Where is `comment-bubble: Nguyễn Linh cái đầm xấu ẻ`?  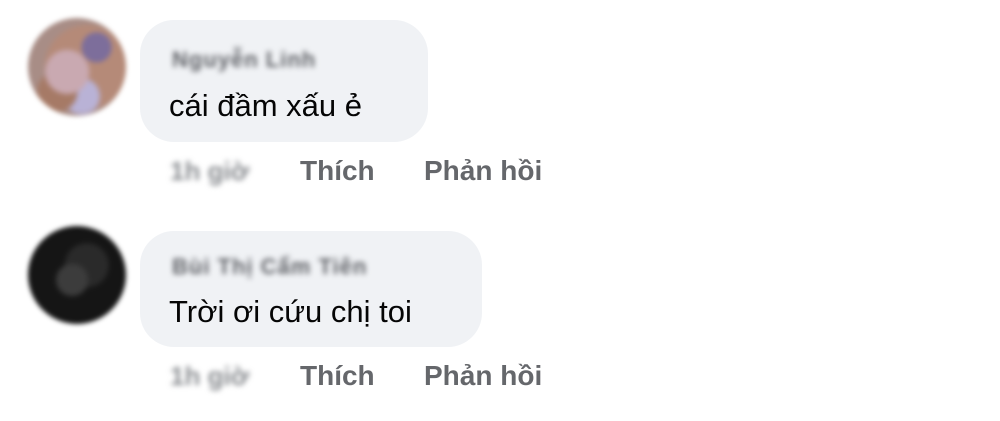
comment-bubble: Nguyễn Linh cái đầm xấu ẻ is located at coordinates (284, 81).